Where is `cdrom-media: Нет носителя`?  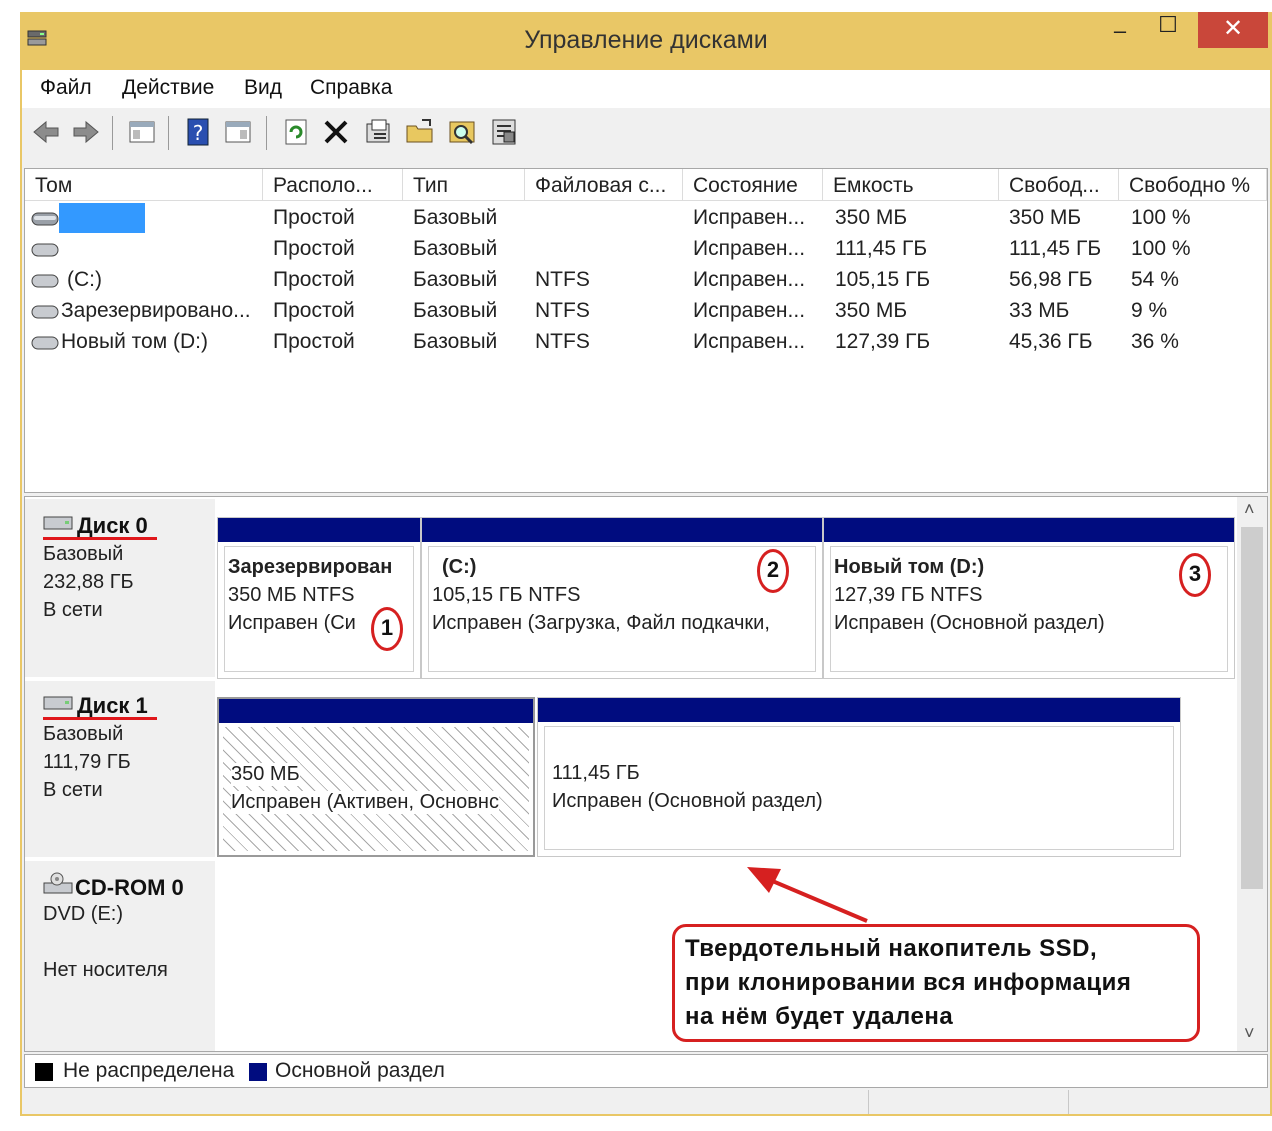
cdrom-media: Нет носителя is located at coordinates (105, 970).